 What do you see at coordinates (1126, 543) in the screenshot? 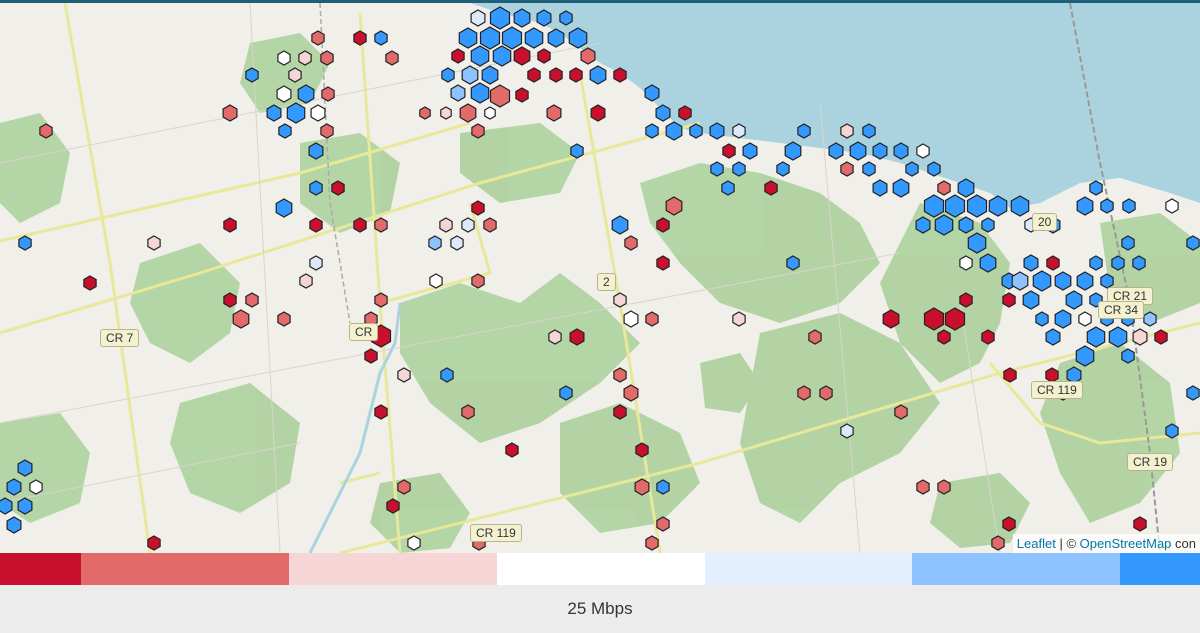
I see `osm-link: OpenStreetMap` at bounding box center [1126, 543].